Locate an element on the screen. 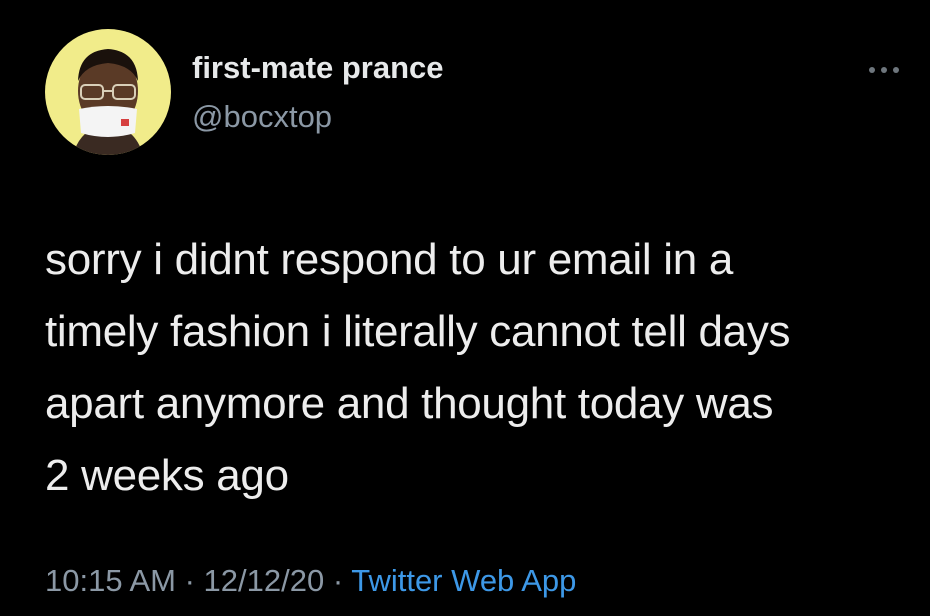 The image size is (930, 616). tweet-source-link: Twitter Web App is located at coordinates (463, 580).